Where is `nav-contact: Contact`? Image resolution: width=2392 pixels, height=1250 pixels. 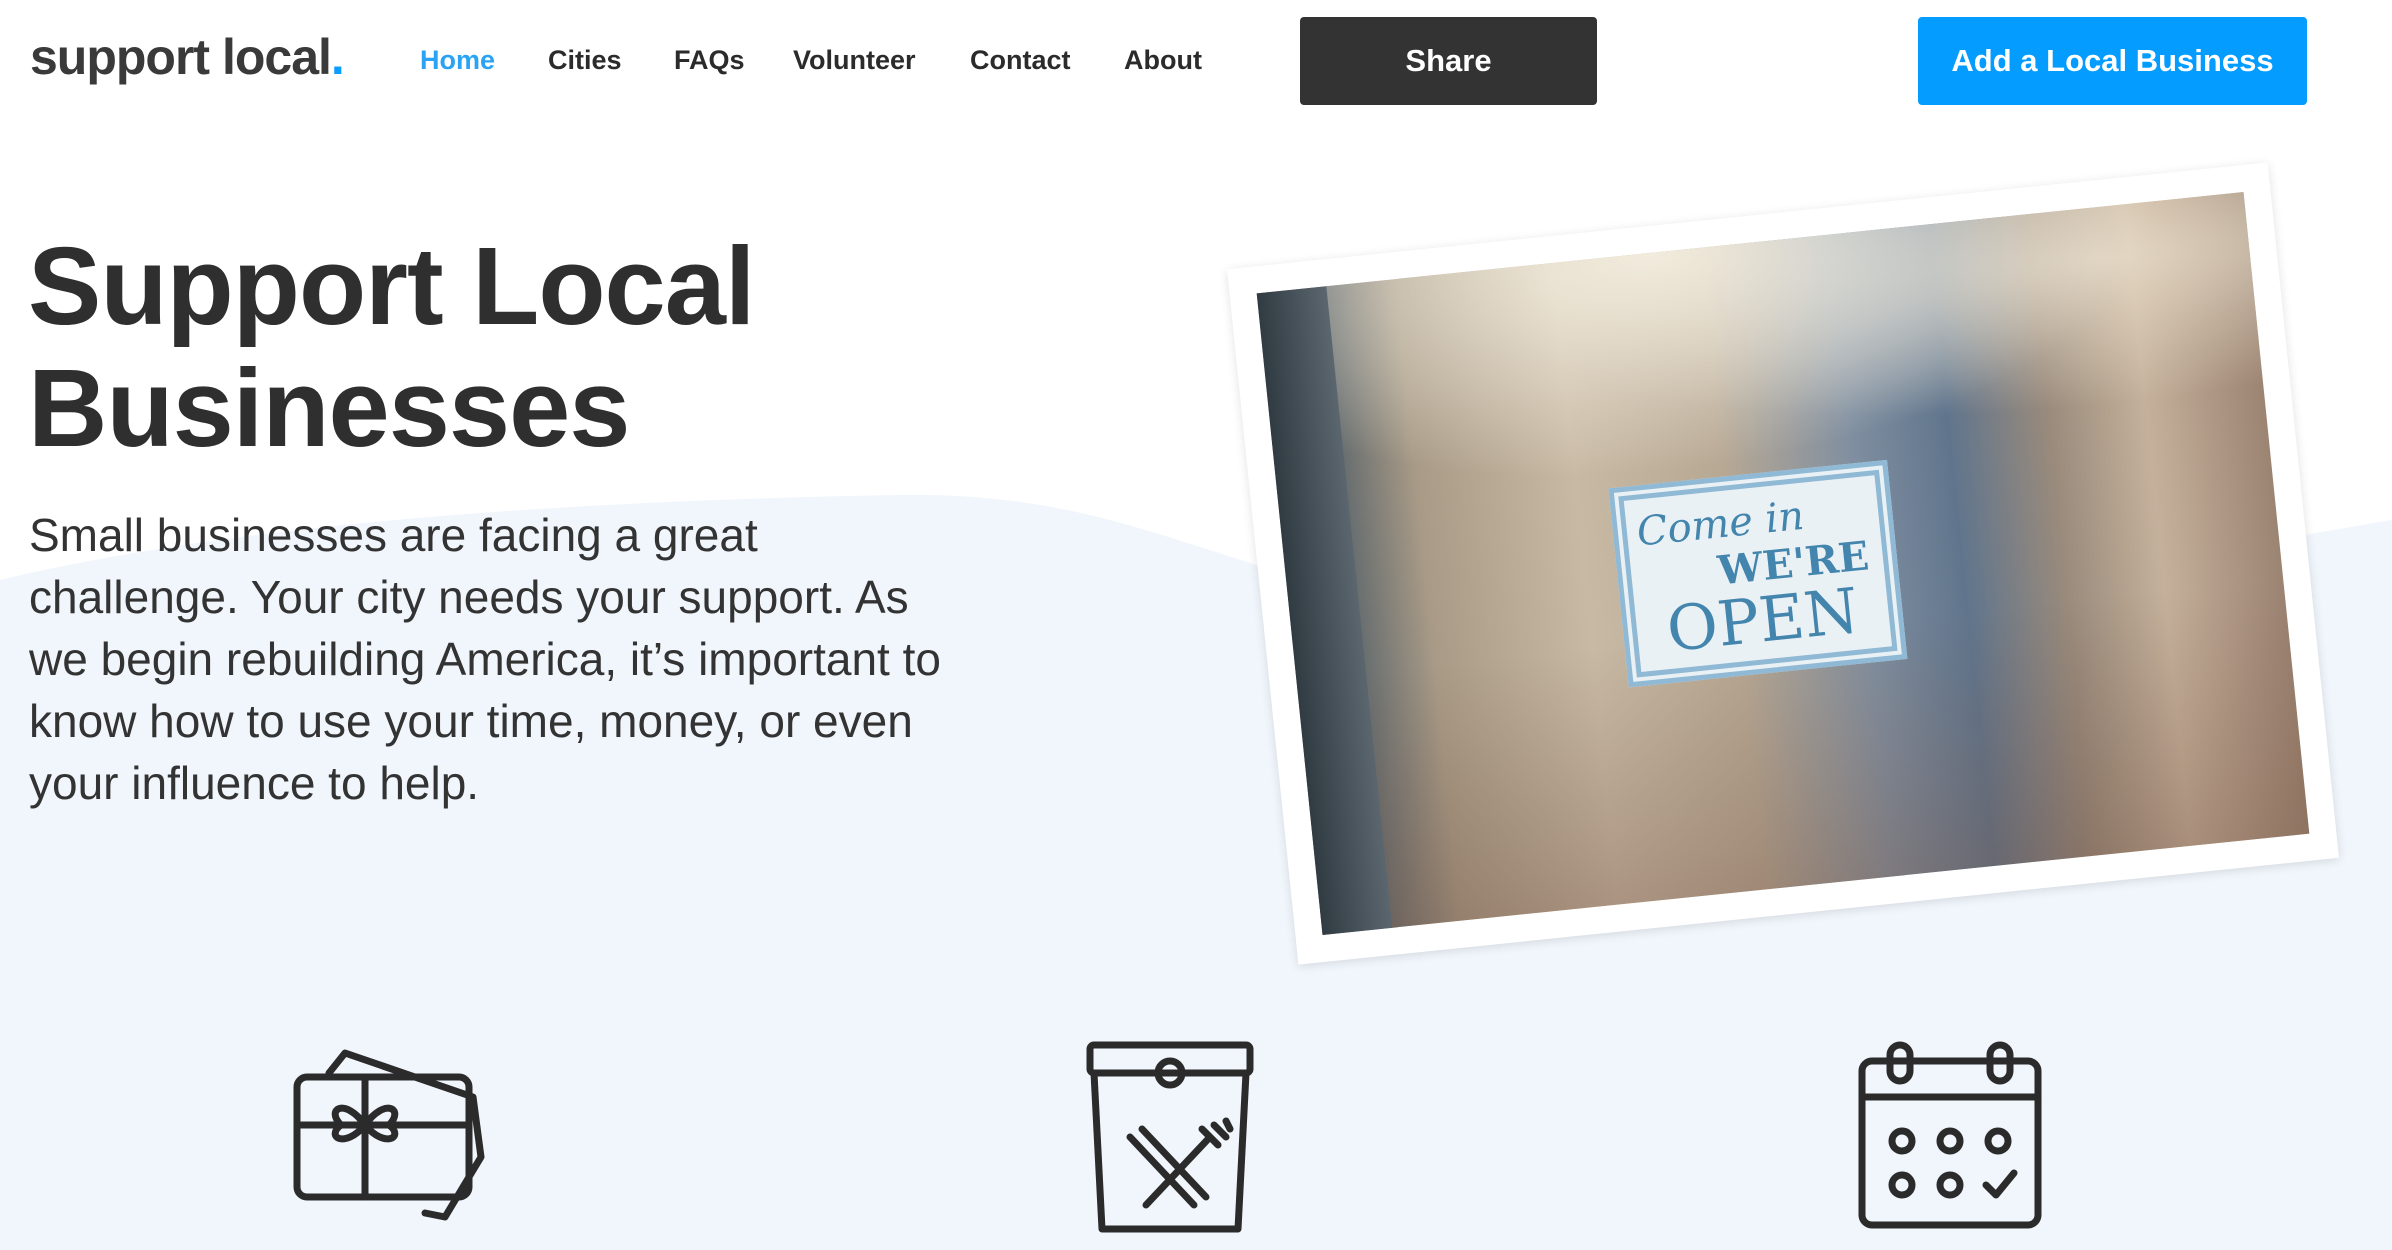 nav-contact: Contact is located at coordinates (1020, 60).